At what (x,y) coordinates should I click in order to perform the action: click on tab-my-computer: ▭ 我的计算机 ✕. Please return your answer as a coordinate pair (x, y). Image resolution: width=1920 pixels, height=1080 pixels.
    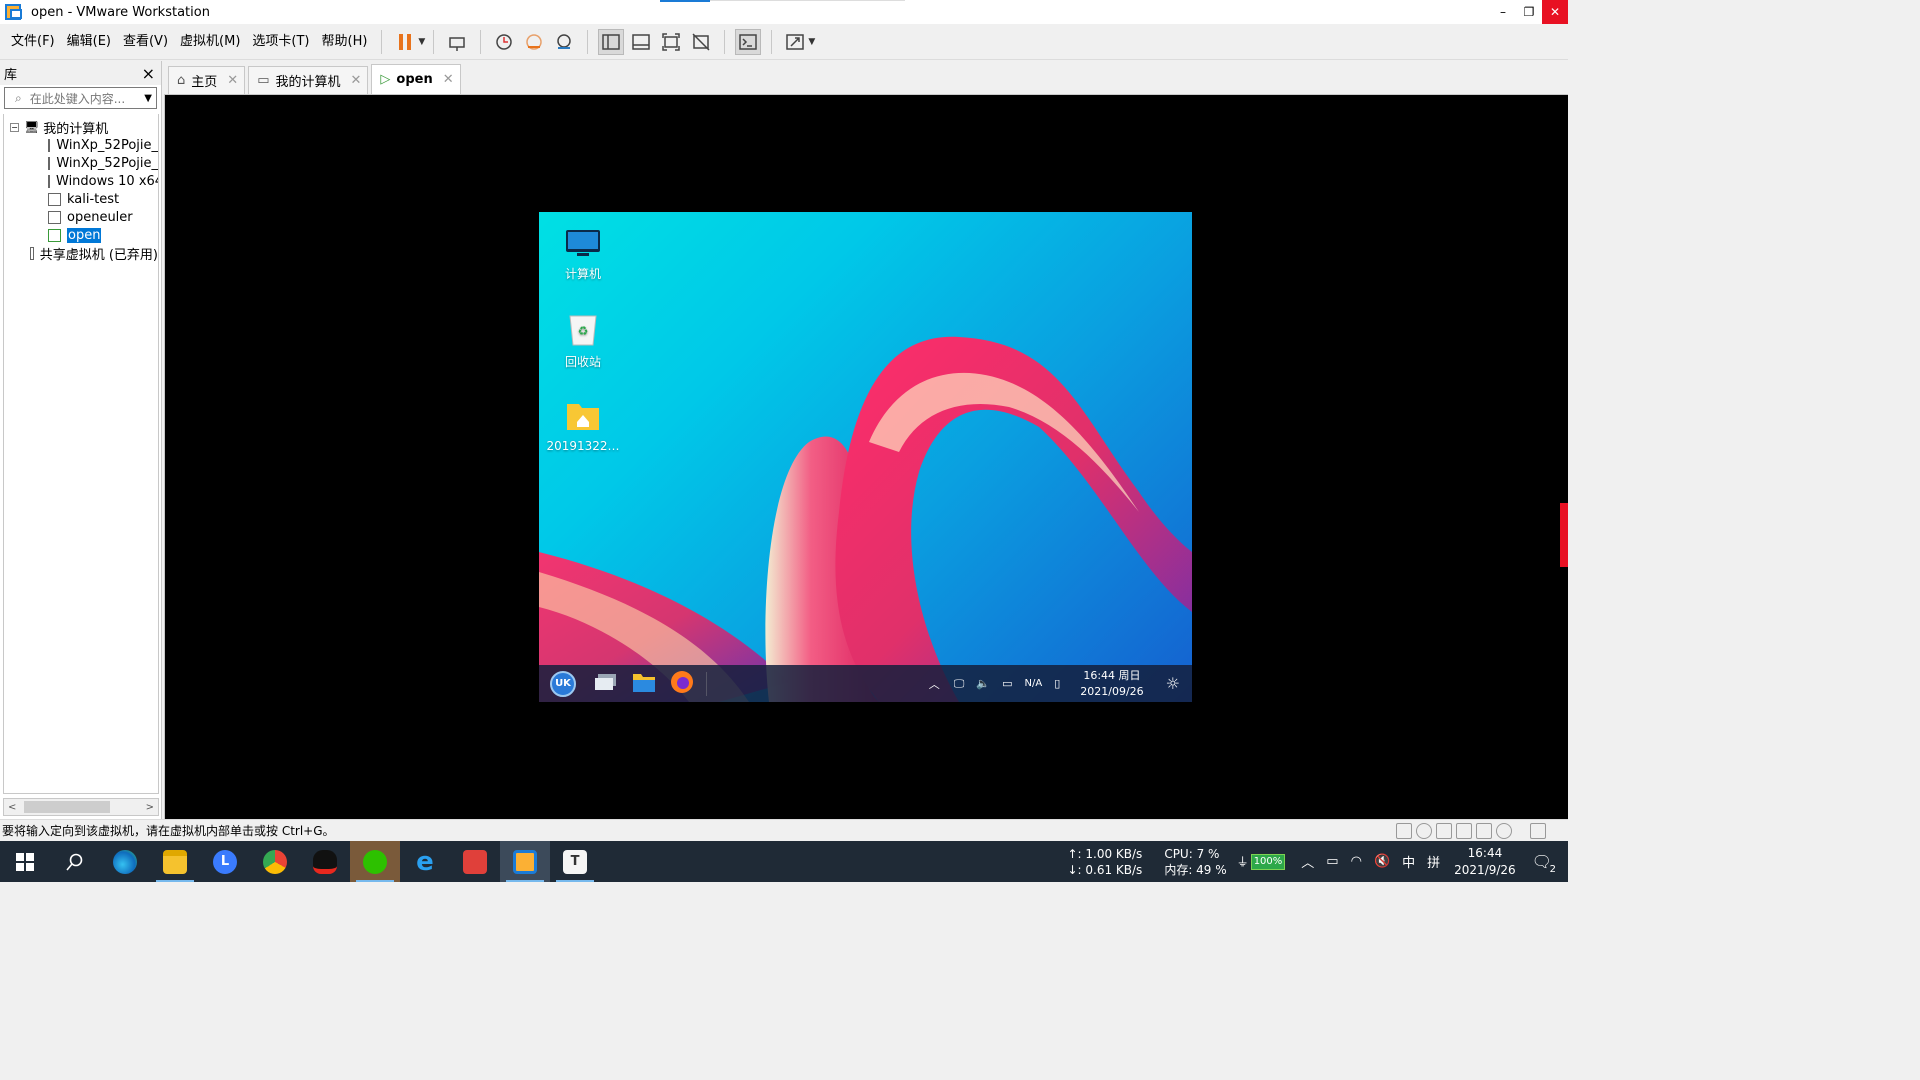
    Looking at the image, I should click on (308, 80).